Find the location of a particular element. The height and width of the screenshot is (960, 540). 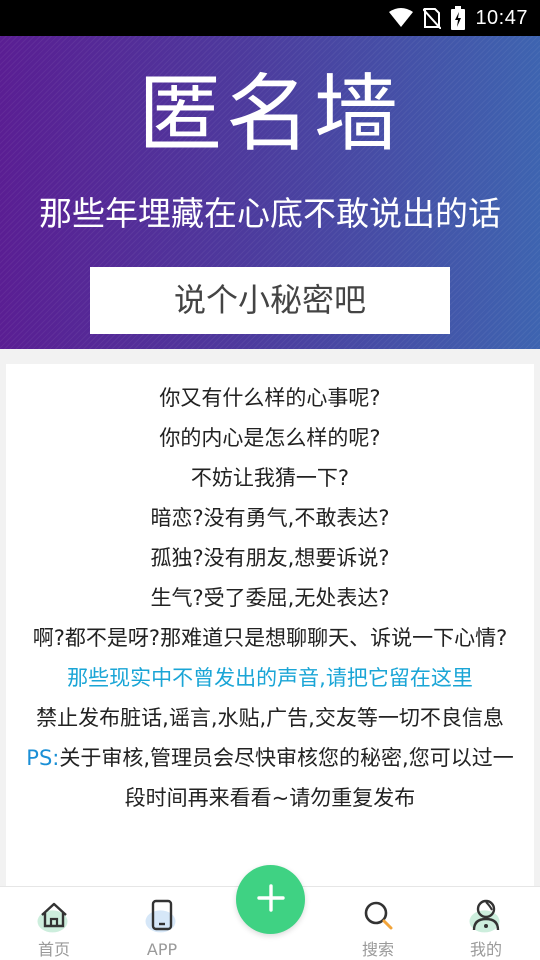

rules-line: 禁止发布脏话,谣言,水贴,广告,交友等一切不良信息 is located at coordinates (270, 718).